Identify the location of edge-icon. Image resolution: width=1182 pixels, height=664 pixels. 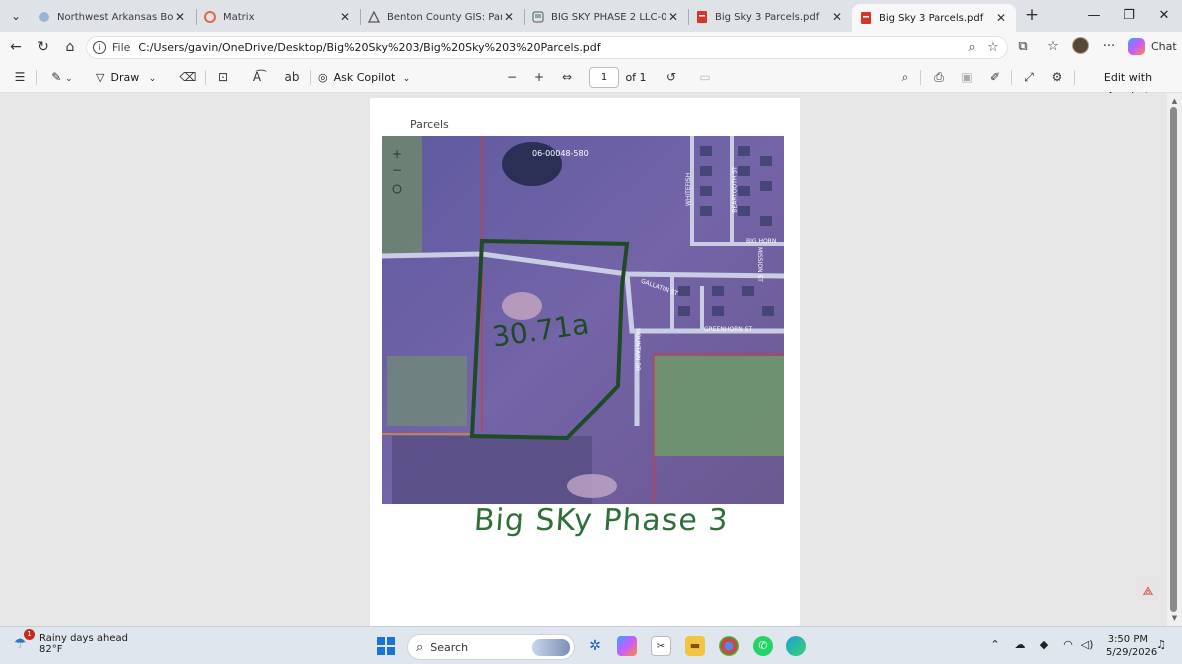
(796, 646).